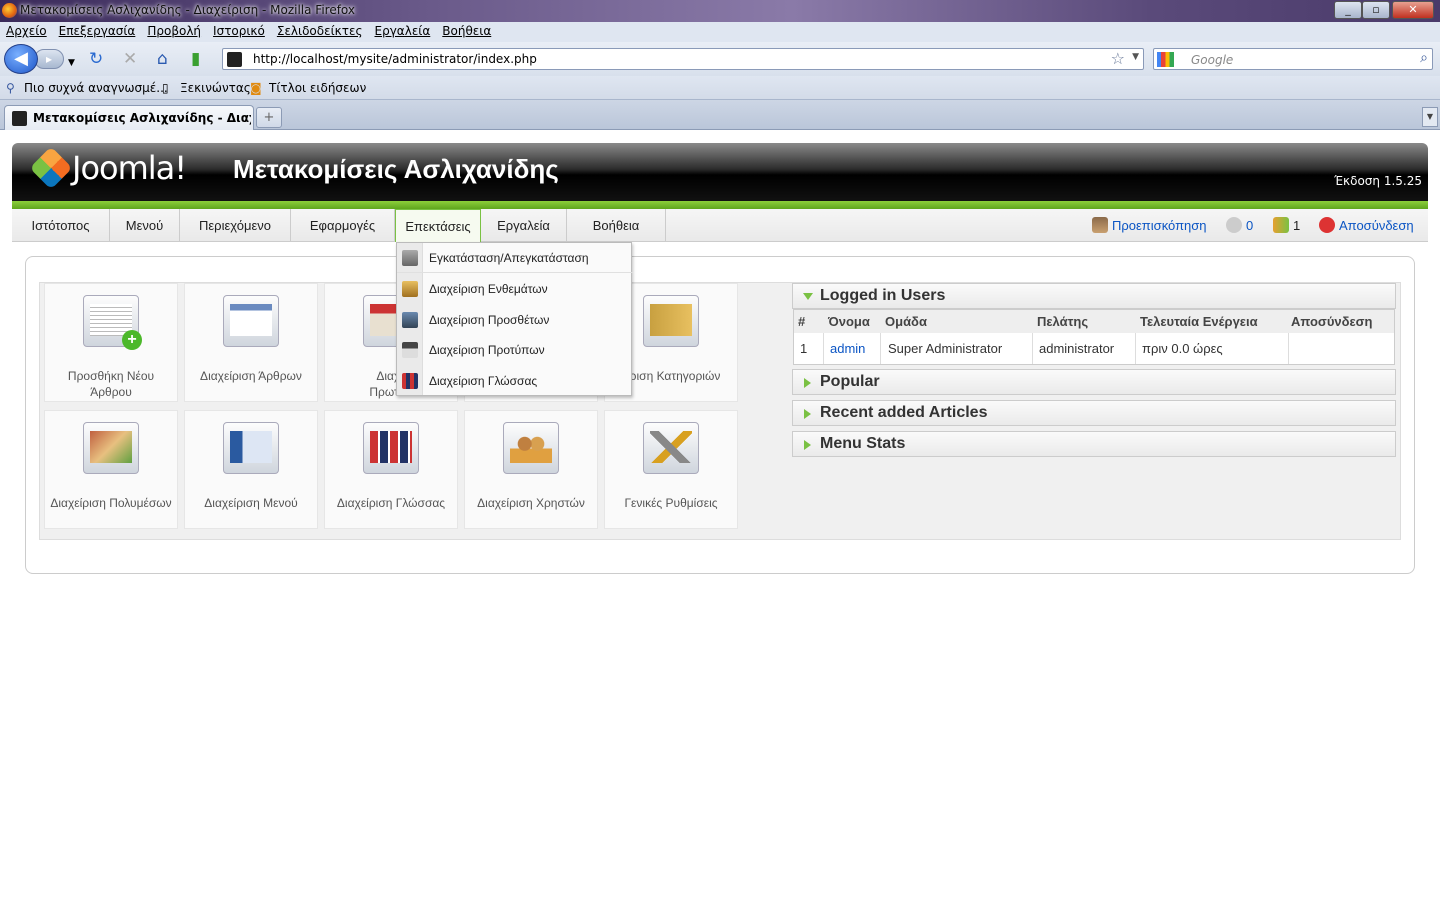 The width and height of the screenshot is (1440, 900). What do you see at coordinates (111, 469) in the screenshot?
I see `quickicon-media: Διαχείριση Πολυμέσων` at bounding box center [111, 469].